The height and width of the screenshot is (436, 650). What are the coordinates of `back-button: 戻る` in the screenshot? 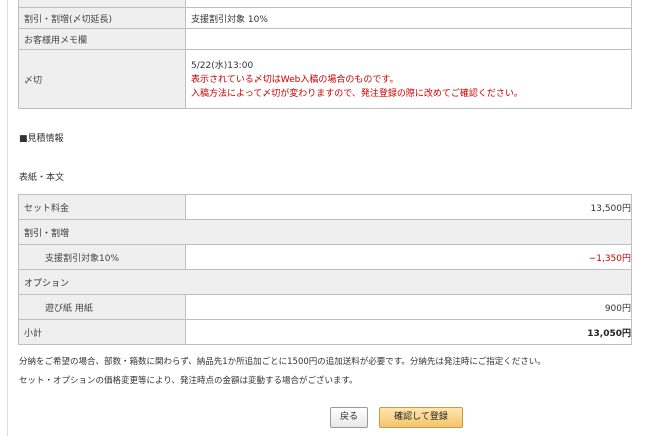 It's located at (349, 417).